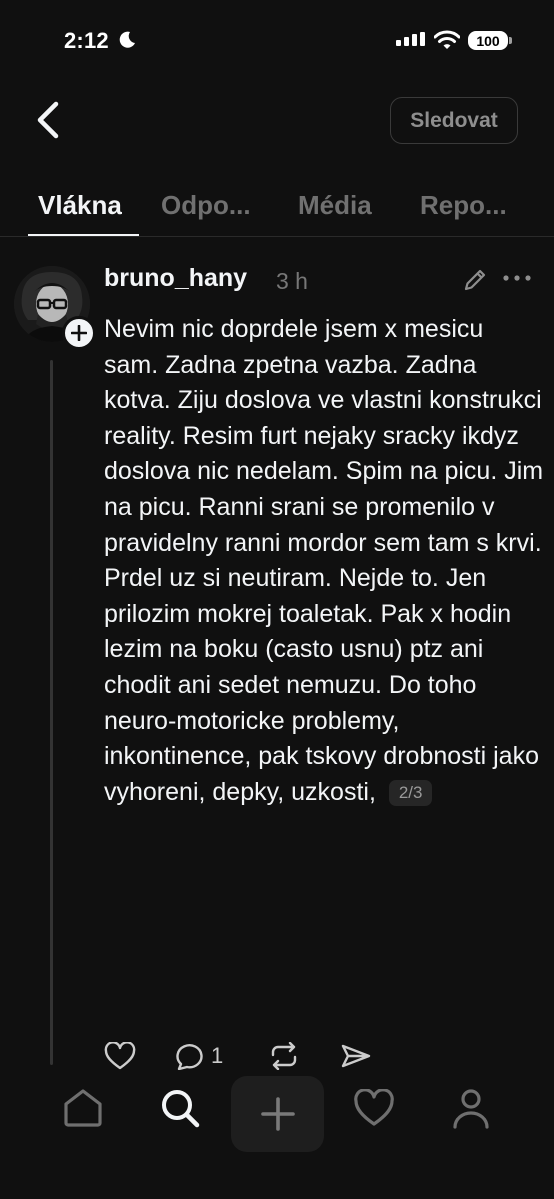 The width and height of the screenshot is (554, 1199). What do you see at coordinates (410, 39) in the screenshot?
I see `cellular-signal-icon` at bounding box center [410, 39].